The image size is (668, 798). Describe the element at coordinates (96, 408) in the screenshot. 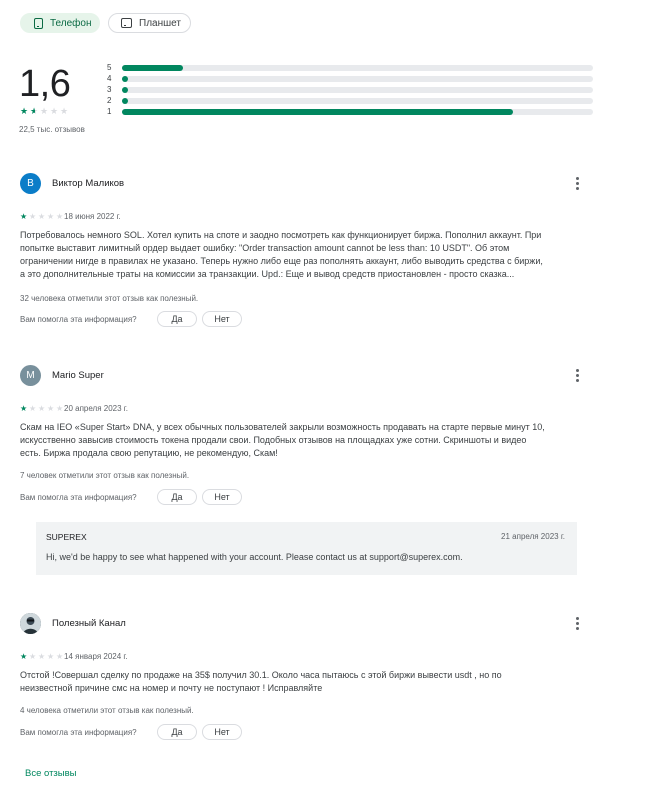

I see `review-date: 20 апреля 2023 г.` at that location.